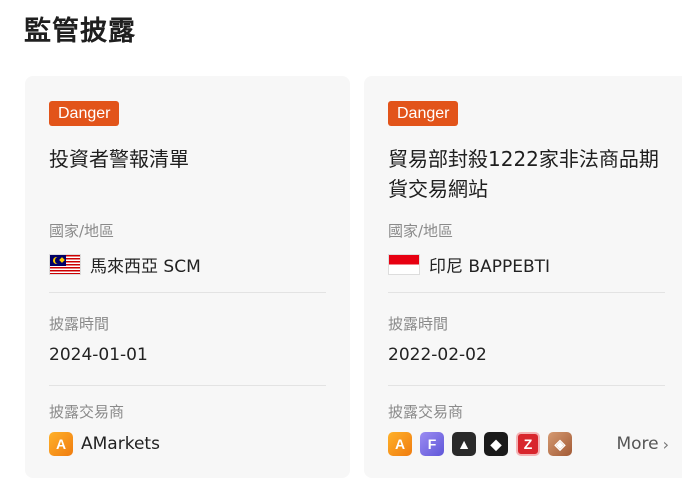 Image resolution: width=682 pixels, height=478 pixels. Describe the element at coordinates (496, 444) in the screenshot. I see `dark-broker-logo-icon: ◆` at that location.